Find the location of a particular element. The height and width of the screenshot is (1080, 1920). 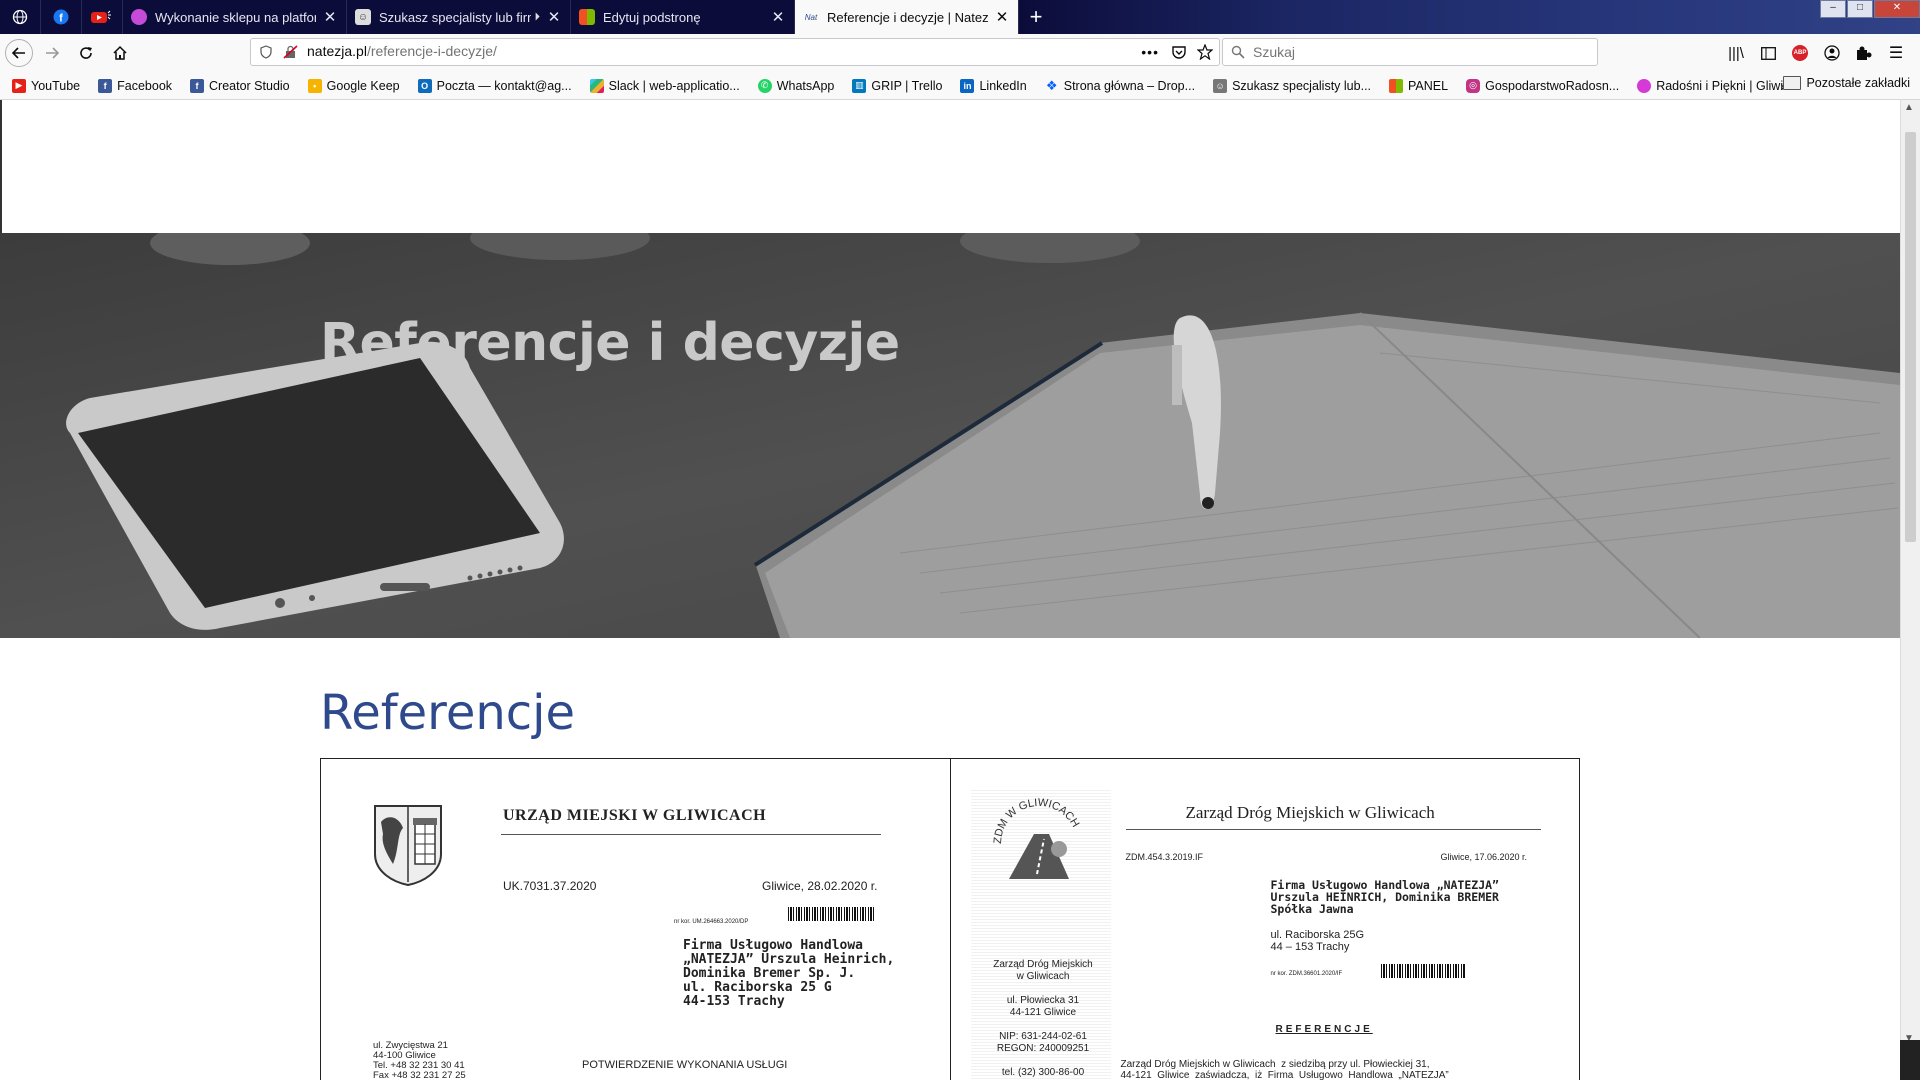

page-scrollbar: ▲ ▼ is located at coordinates (1910, 590).